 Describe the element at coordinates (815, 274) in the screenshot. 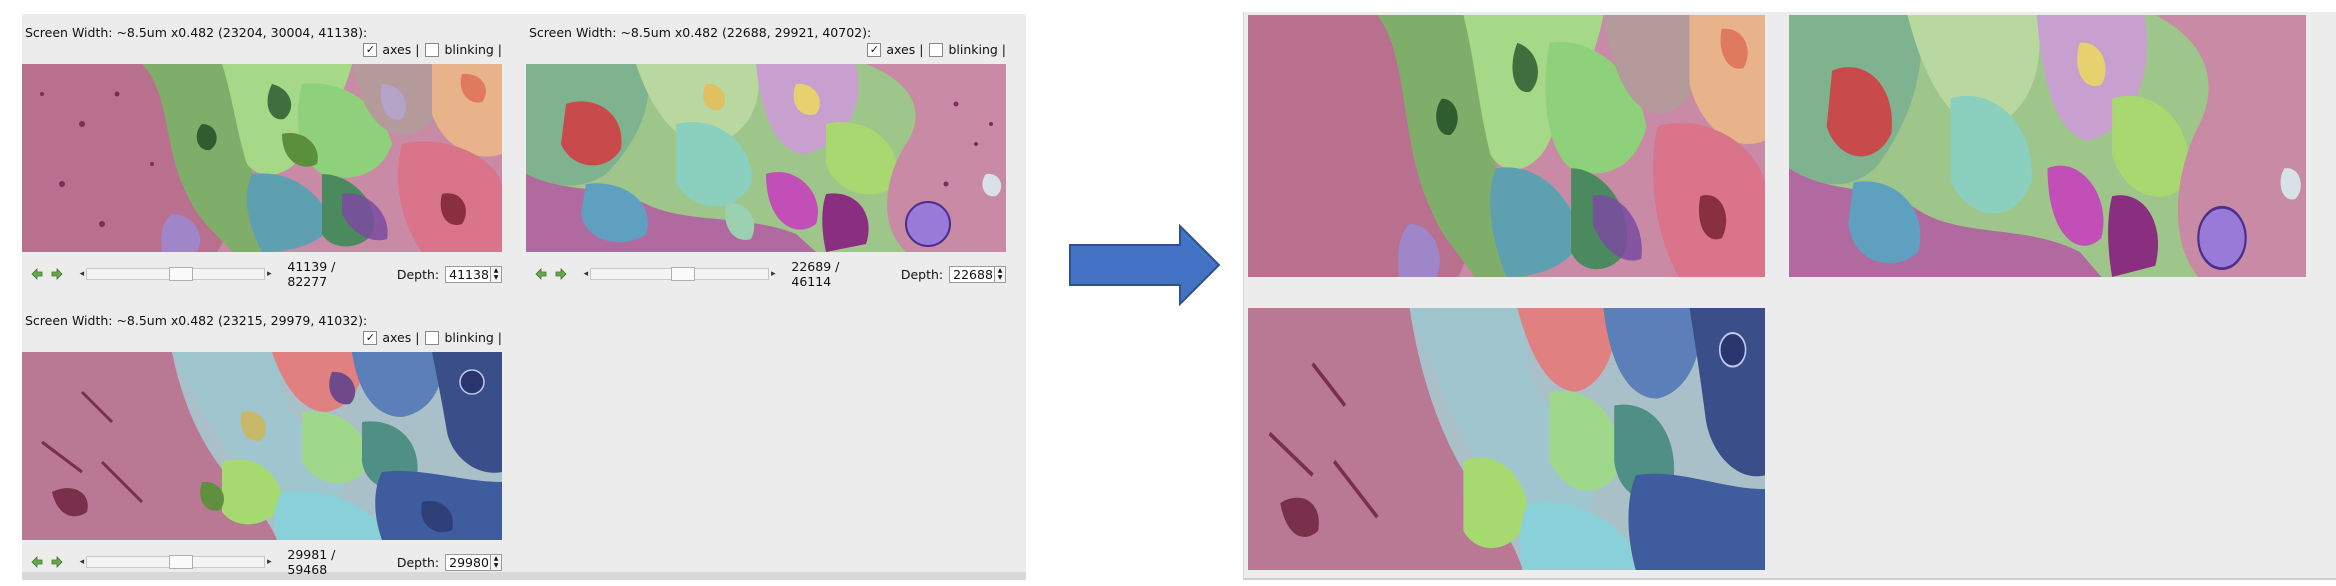

I see `frame-counter: 22689 / 46114` at that location.